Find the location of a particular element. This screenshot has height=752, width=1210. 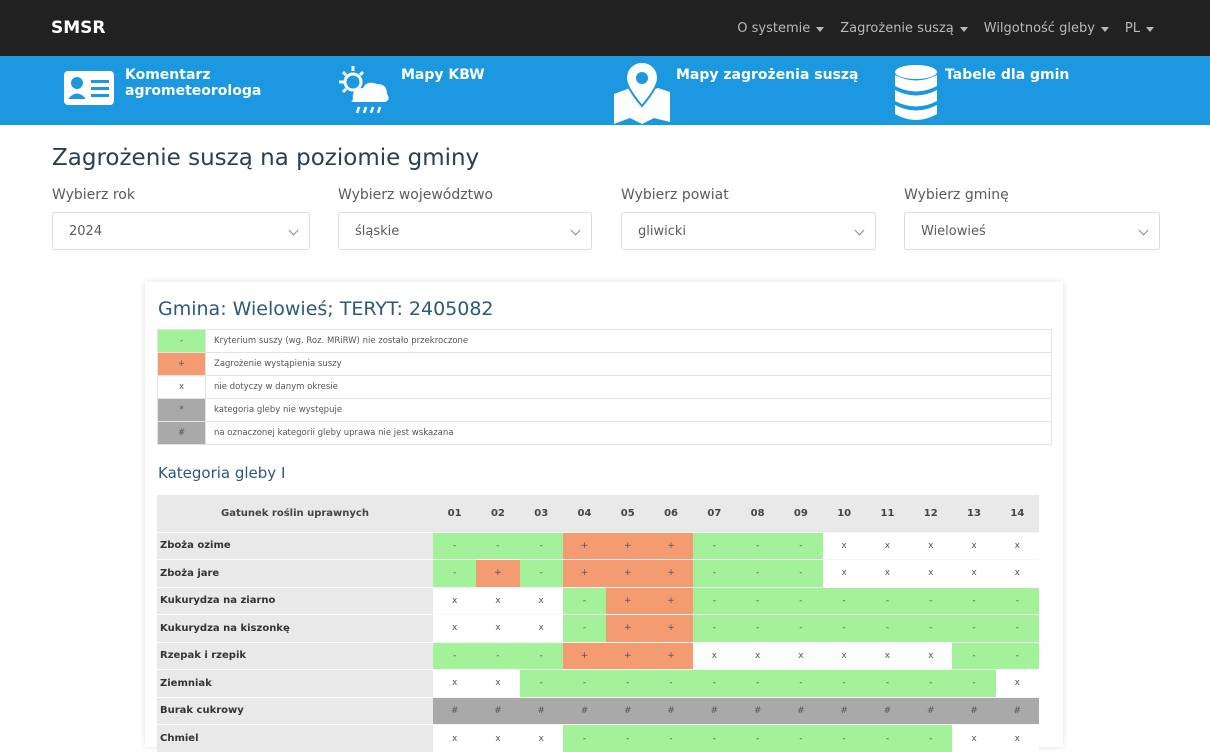

comment-label: Komentarzagrometeorologa is located at coordinates (193, 77).